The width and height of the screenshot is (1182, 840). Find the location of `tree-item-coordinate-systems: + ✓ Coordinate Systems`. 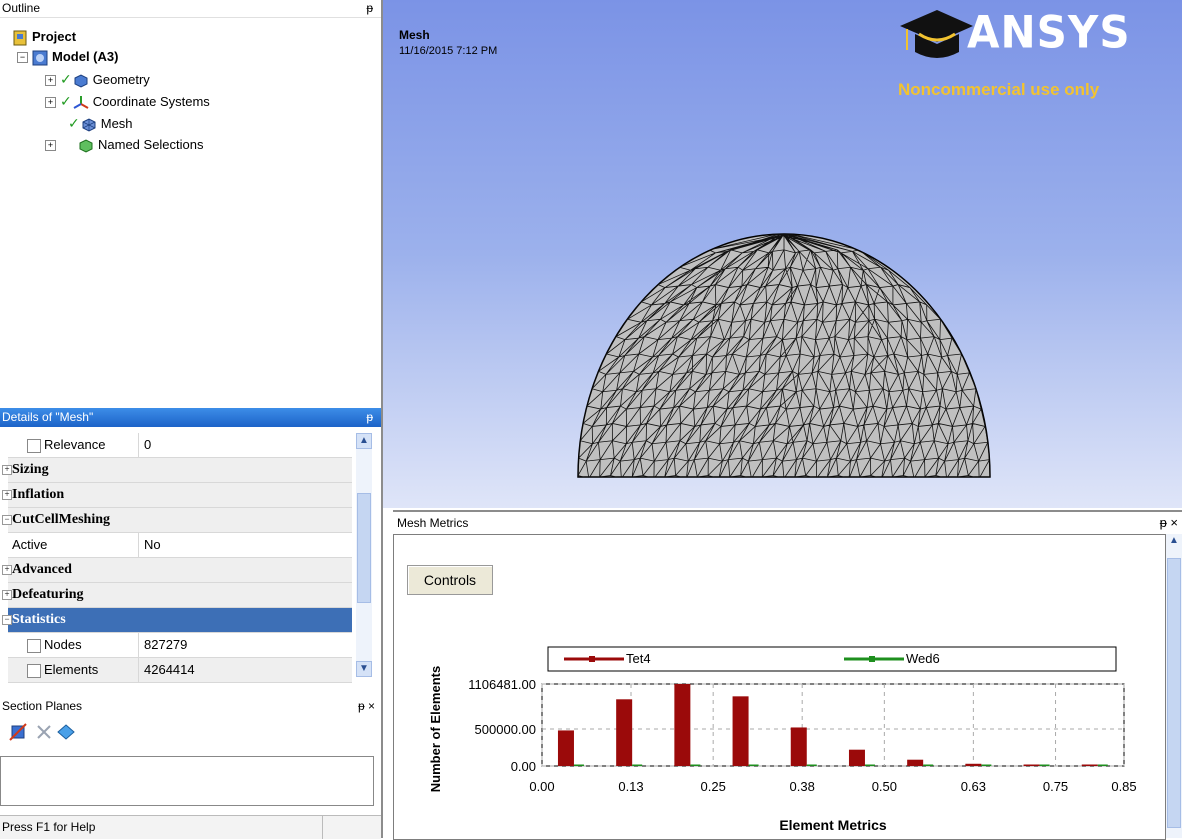

tree-item-coordinate-systems: + ✓ Coordinate Systems is located at coordinates (127, 101).